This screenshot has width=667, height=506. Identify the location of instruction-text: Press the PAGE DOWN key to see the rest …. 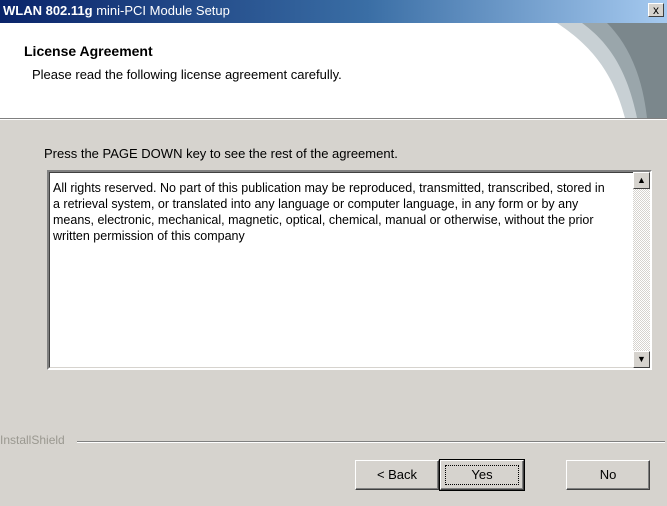
(221, 153).